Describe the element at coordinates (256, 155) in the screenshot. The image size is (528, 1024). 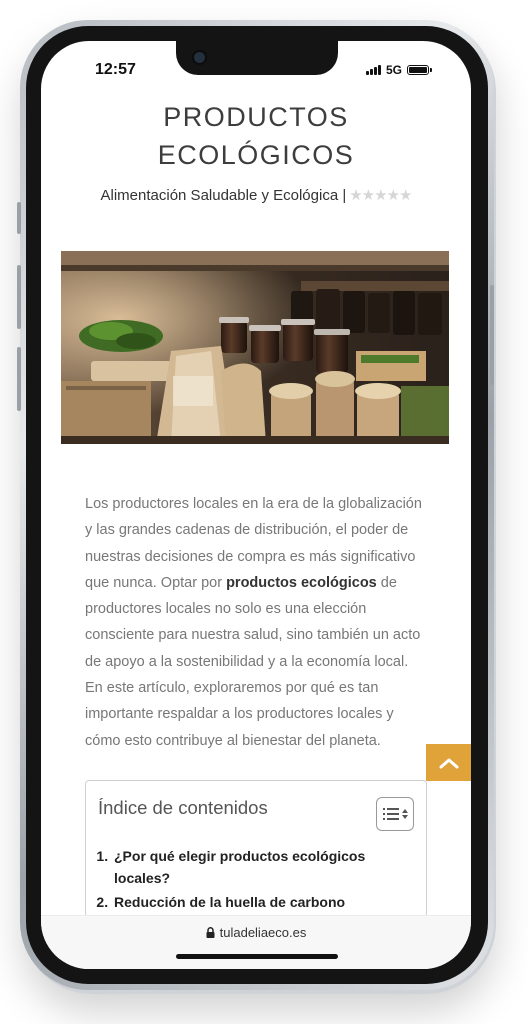
I see `page-title-line2: ECOLÓGICOS` at that location.